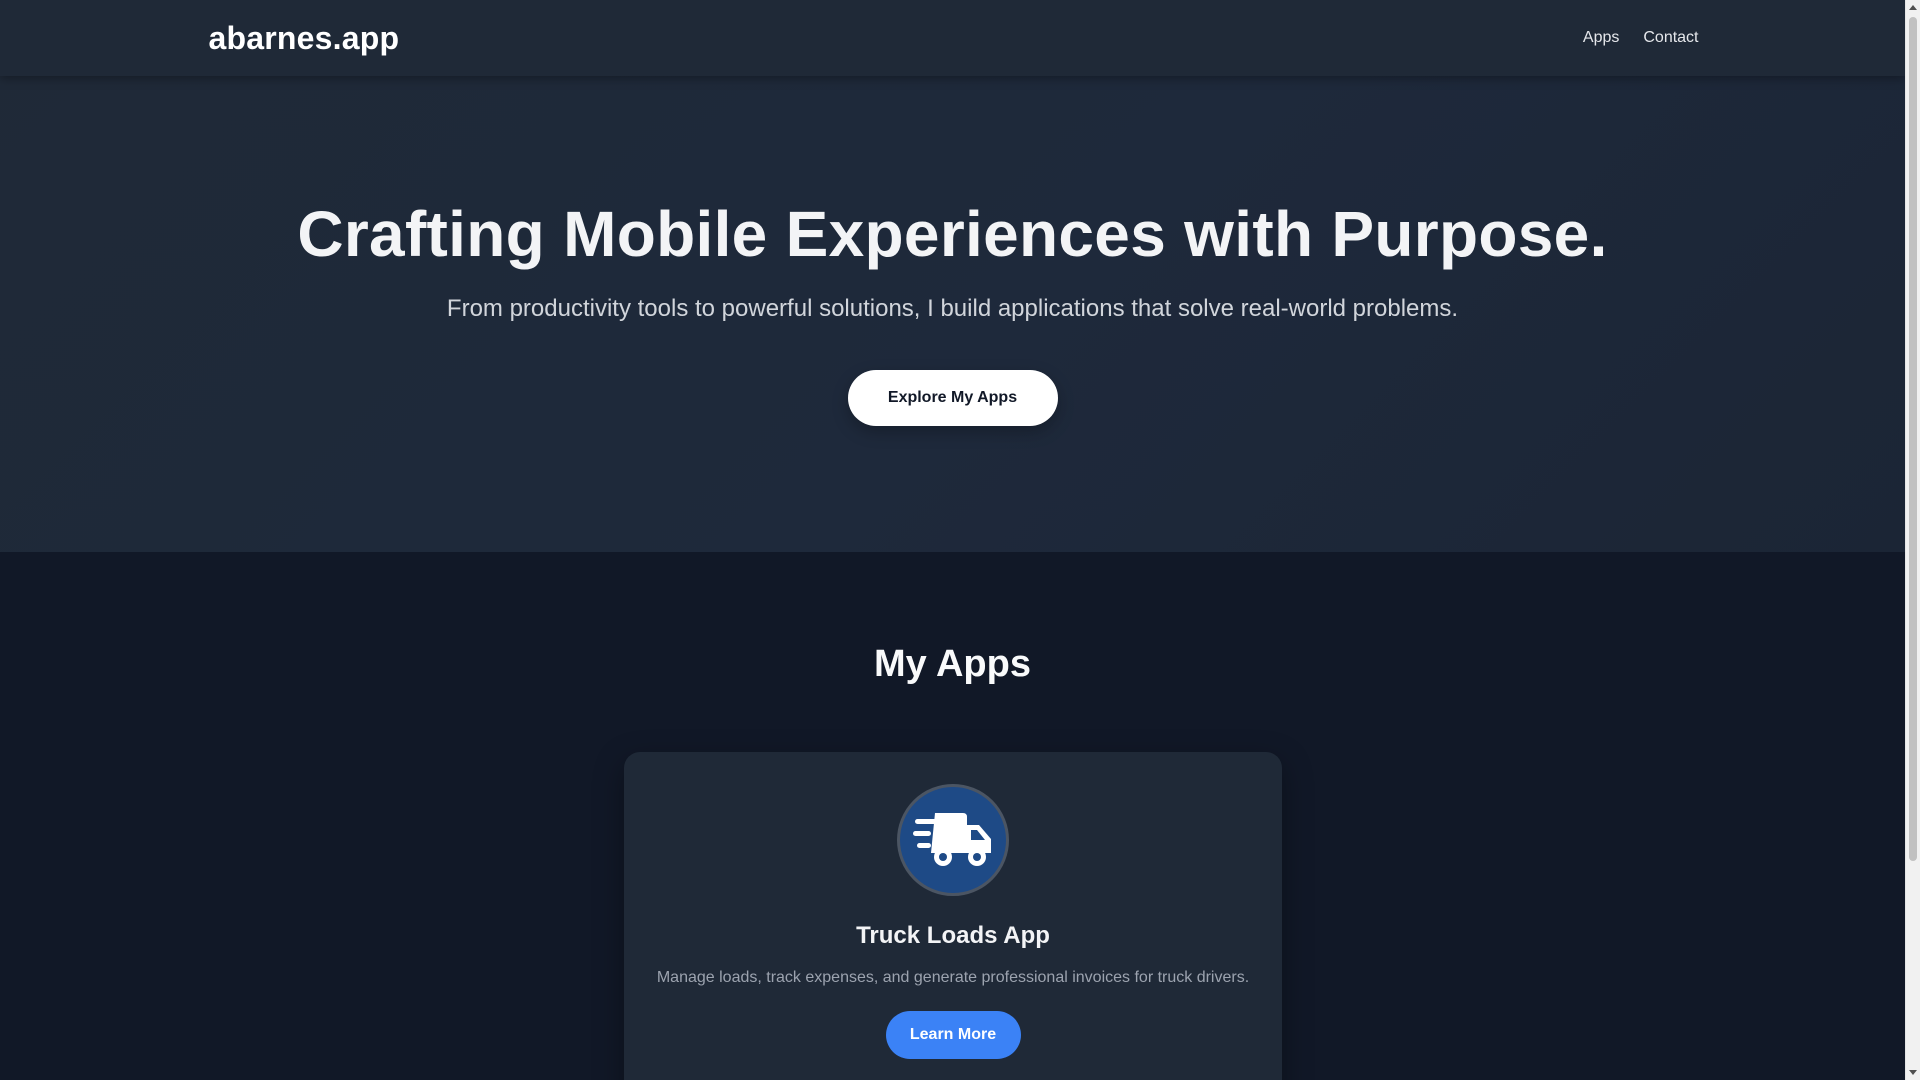 The height and width of the screenshot is (1080, 1920). What do you see at coordinates (952, 664) in the screenshot?
I see `section-title: My Apps` at bounding box center [952, 664].